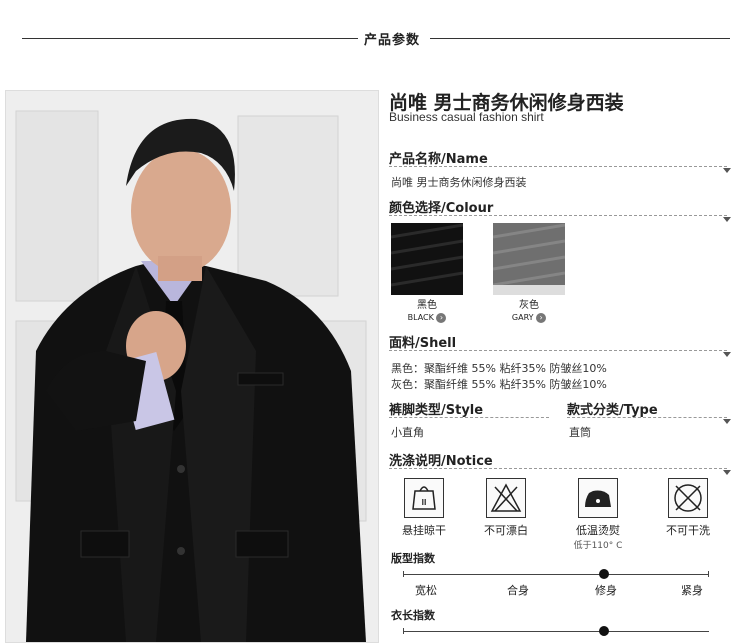 This screenshot has height=643, width=750. What do you see at coordinates (413, 615) in the screenshot?
I see `length-label: 衣长指数` at bounding box center [413, 615].